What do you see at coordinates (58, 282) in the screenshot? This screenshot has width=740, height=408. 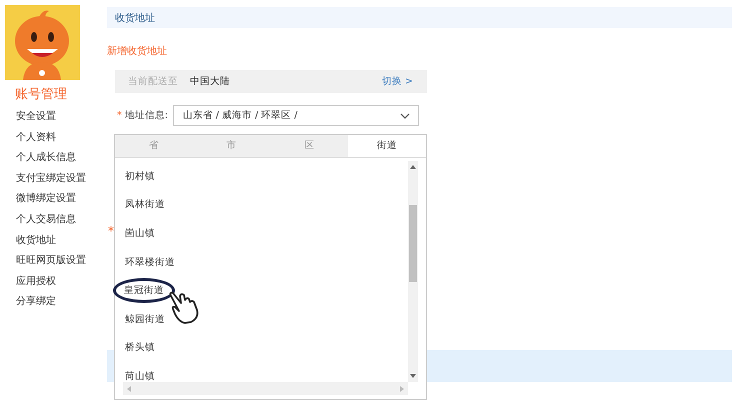 I see `sidebar-item: 应用授权` at bounding box center [58, 282].